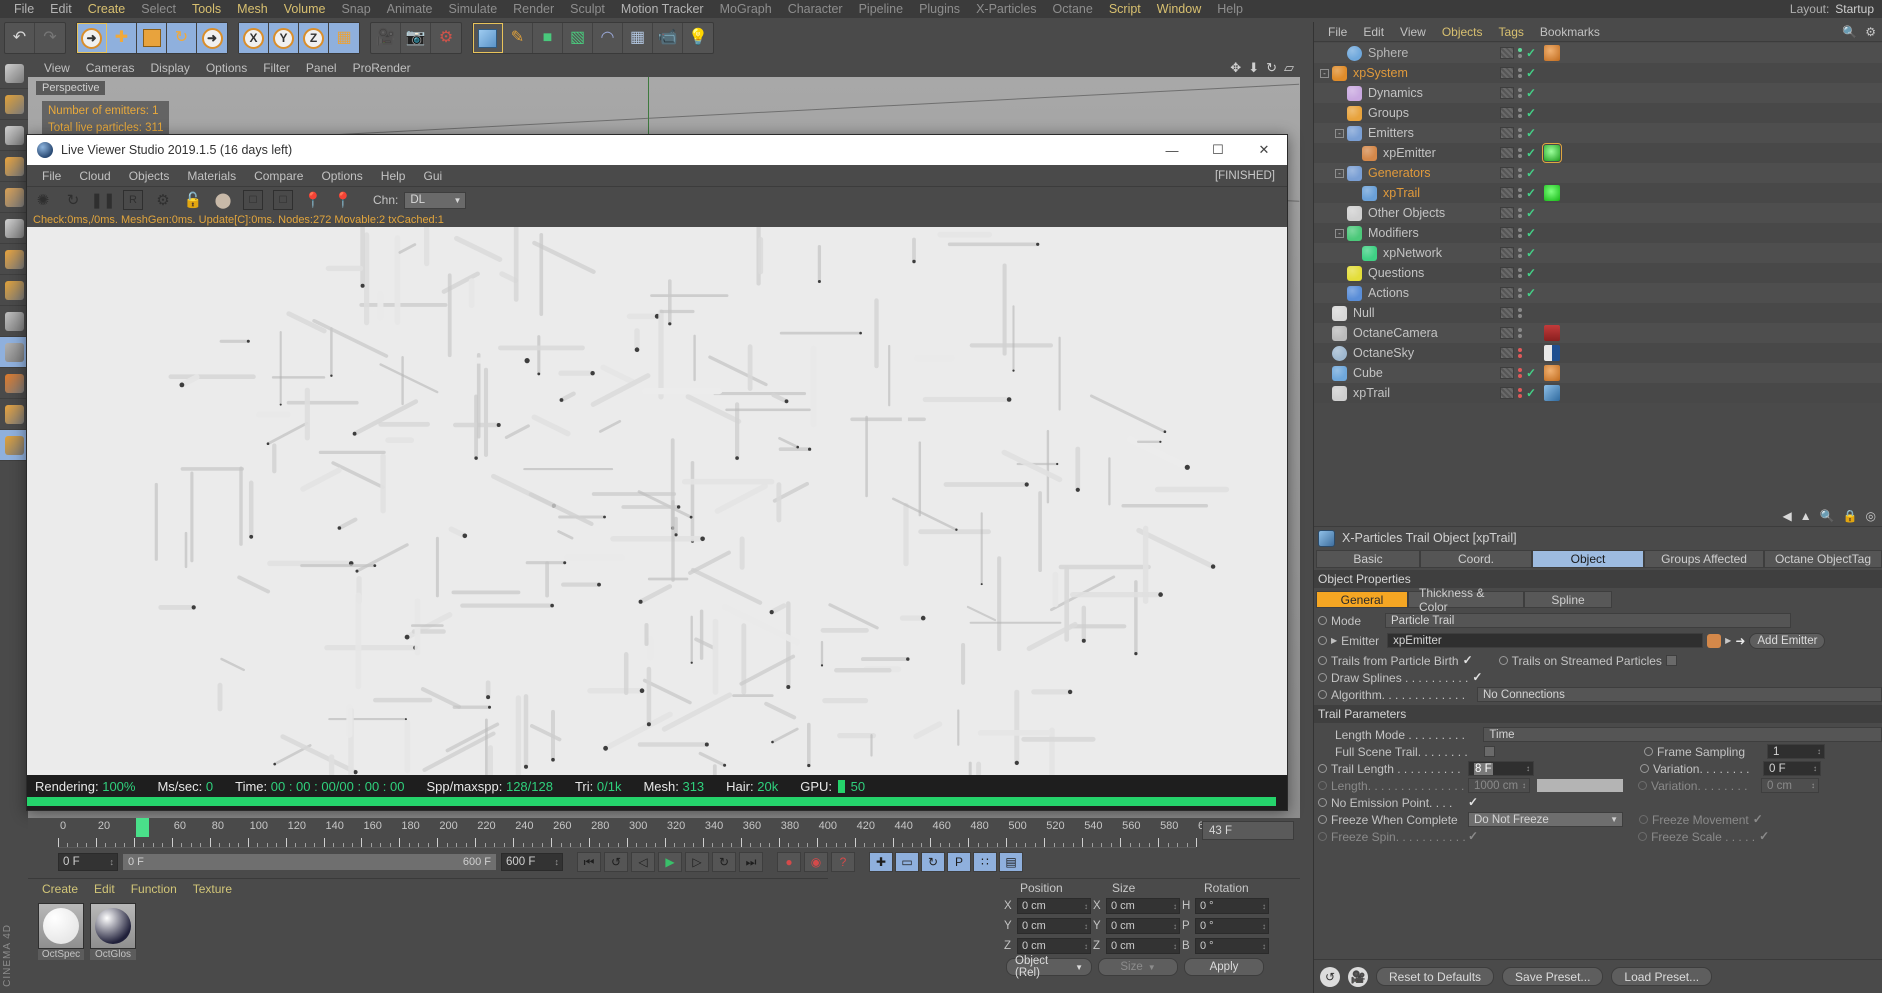  I want to click on texture-axis-button, so click(14, 73).